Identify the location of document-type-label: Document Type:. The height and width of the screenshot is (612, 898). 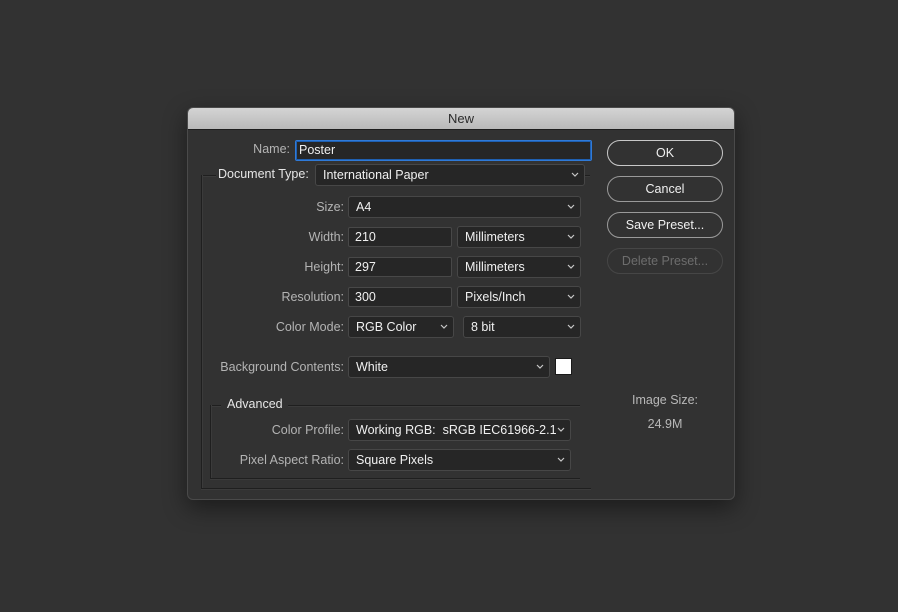
(263, 174).